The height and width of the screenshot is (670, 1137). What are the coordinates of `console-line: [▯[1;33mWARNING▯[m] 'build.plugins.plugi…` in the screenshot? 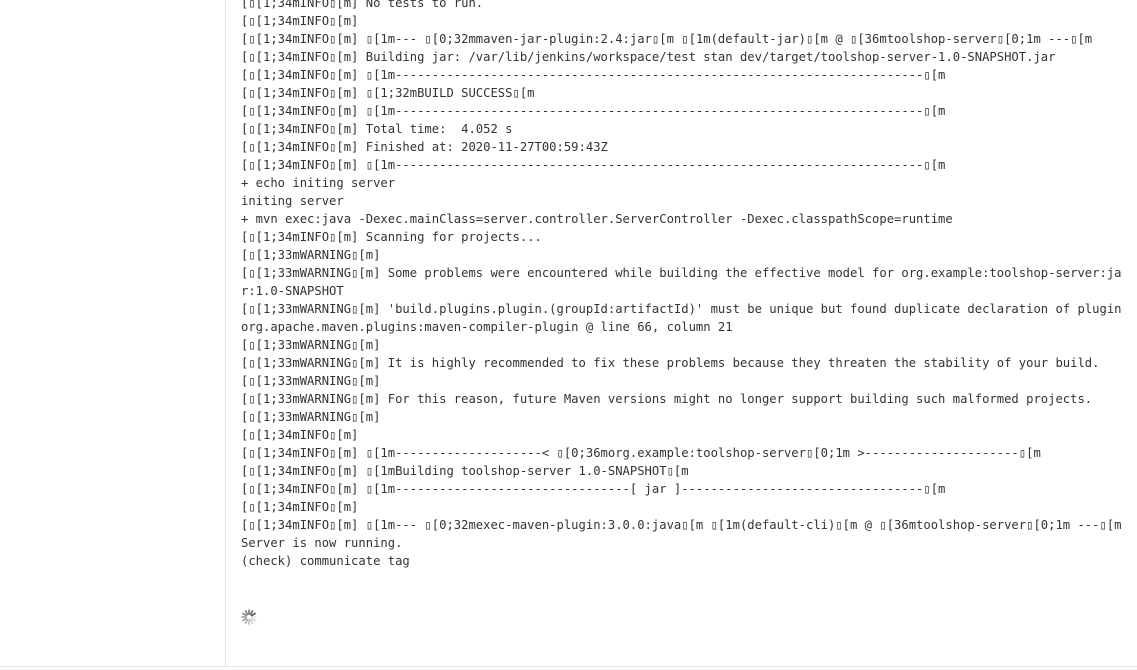 It's located at (685, 318).